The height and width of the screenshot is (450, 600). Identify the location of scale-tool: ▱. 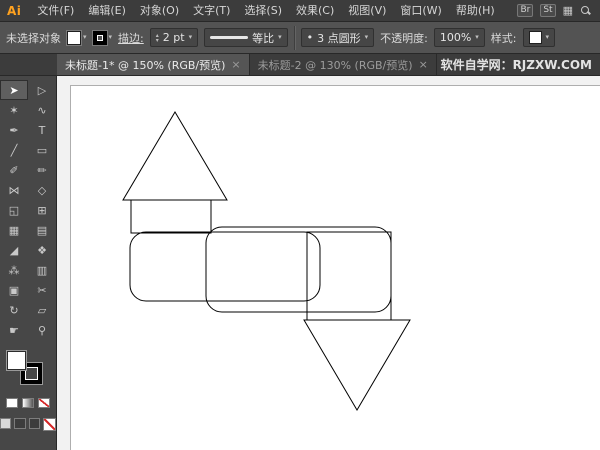
(42, 310).